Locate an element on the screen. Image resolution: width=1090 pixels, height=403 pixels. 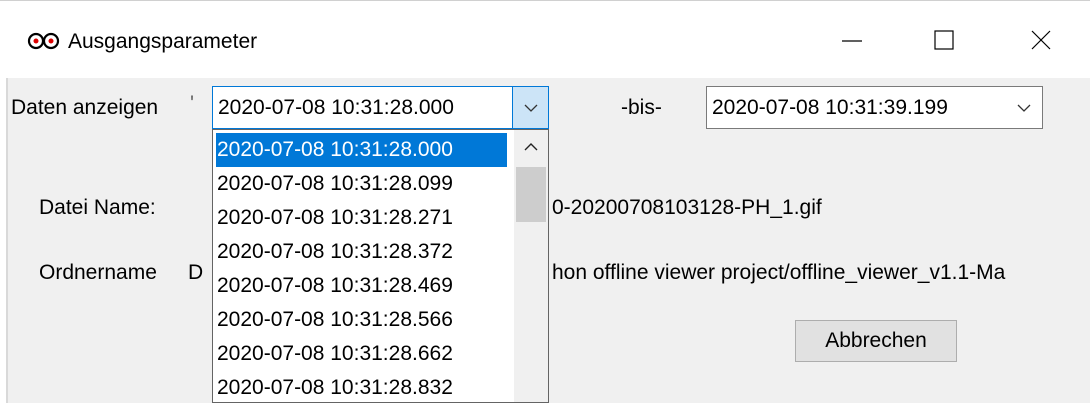
cancel-button: Abbrechen is located at coordinates (876, 341).